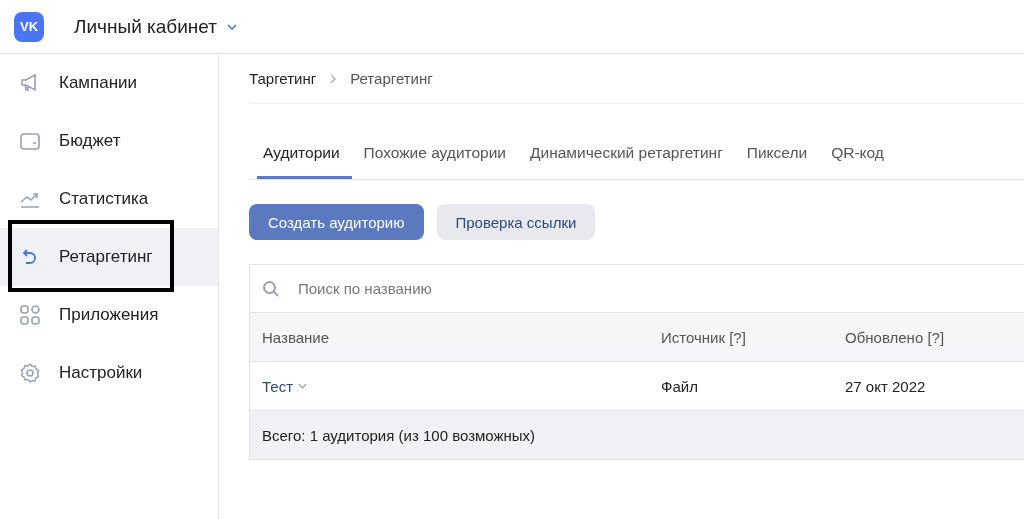 The image size is (1024, 519). I want to click on search-field: Поиск по названию, so click(660, 288).